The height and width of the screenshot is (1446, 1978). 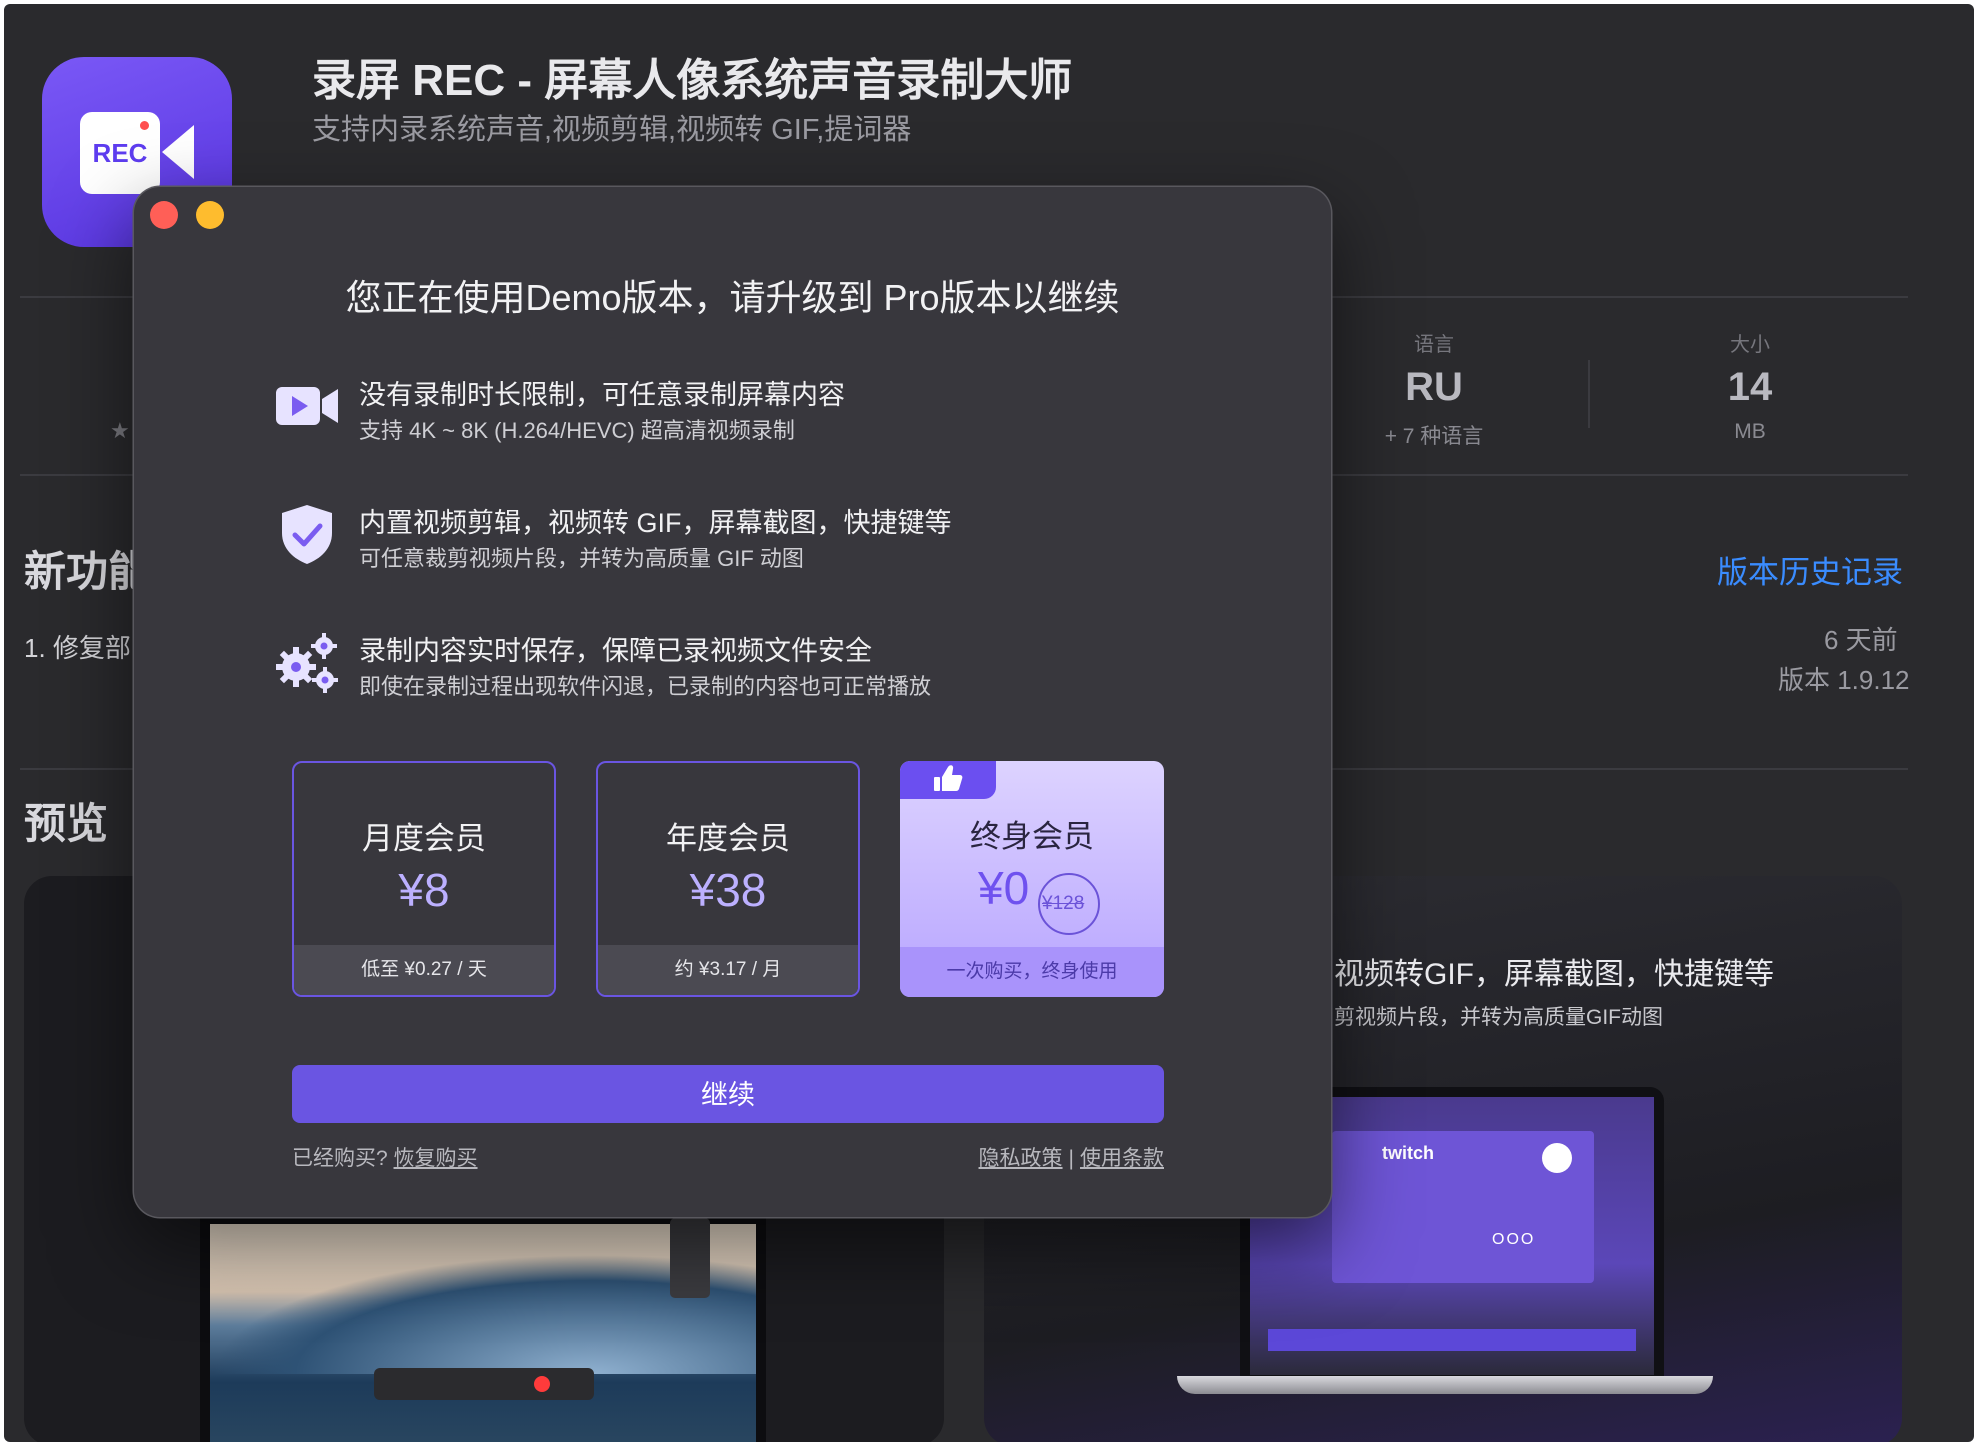 I want to click on plan-price: ¥0, so click(x=1004, y=888).